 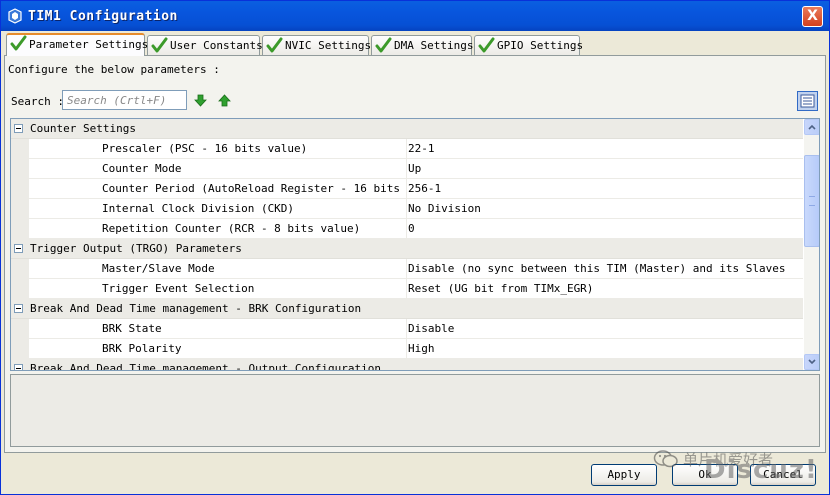 I want to click on vertical-scrollbar, so click(x=811, y=244).